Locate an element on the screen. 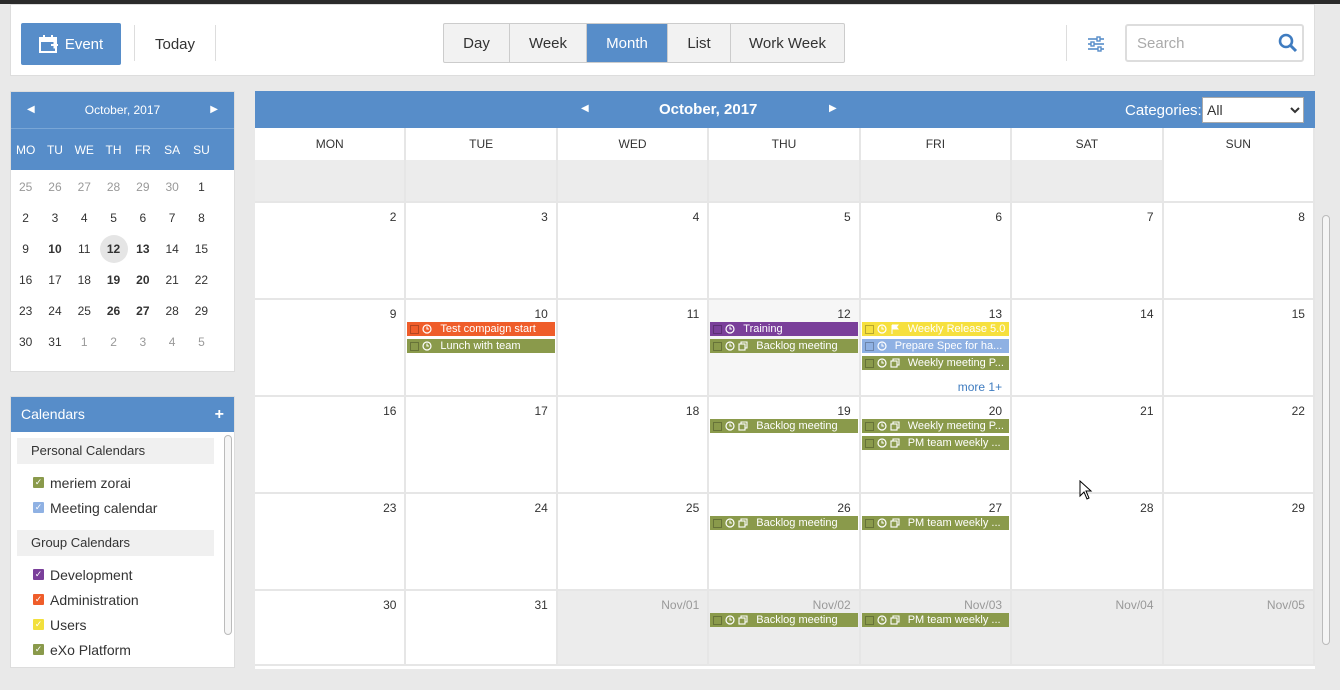 This screenshot has height=690, width=1340. mini-day: 28 is located at coordinates (171, 311).